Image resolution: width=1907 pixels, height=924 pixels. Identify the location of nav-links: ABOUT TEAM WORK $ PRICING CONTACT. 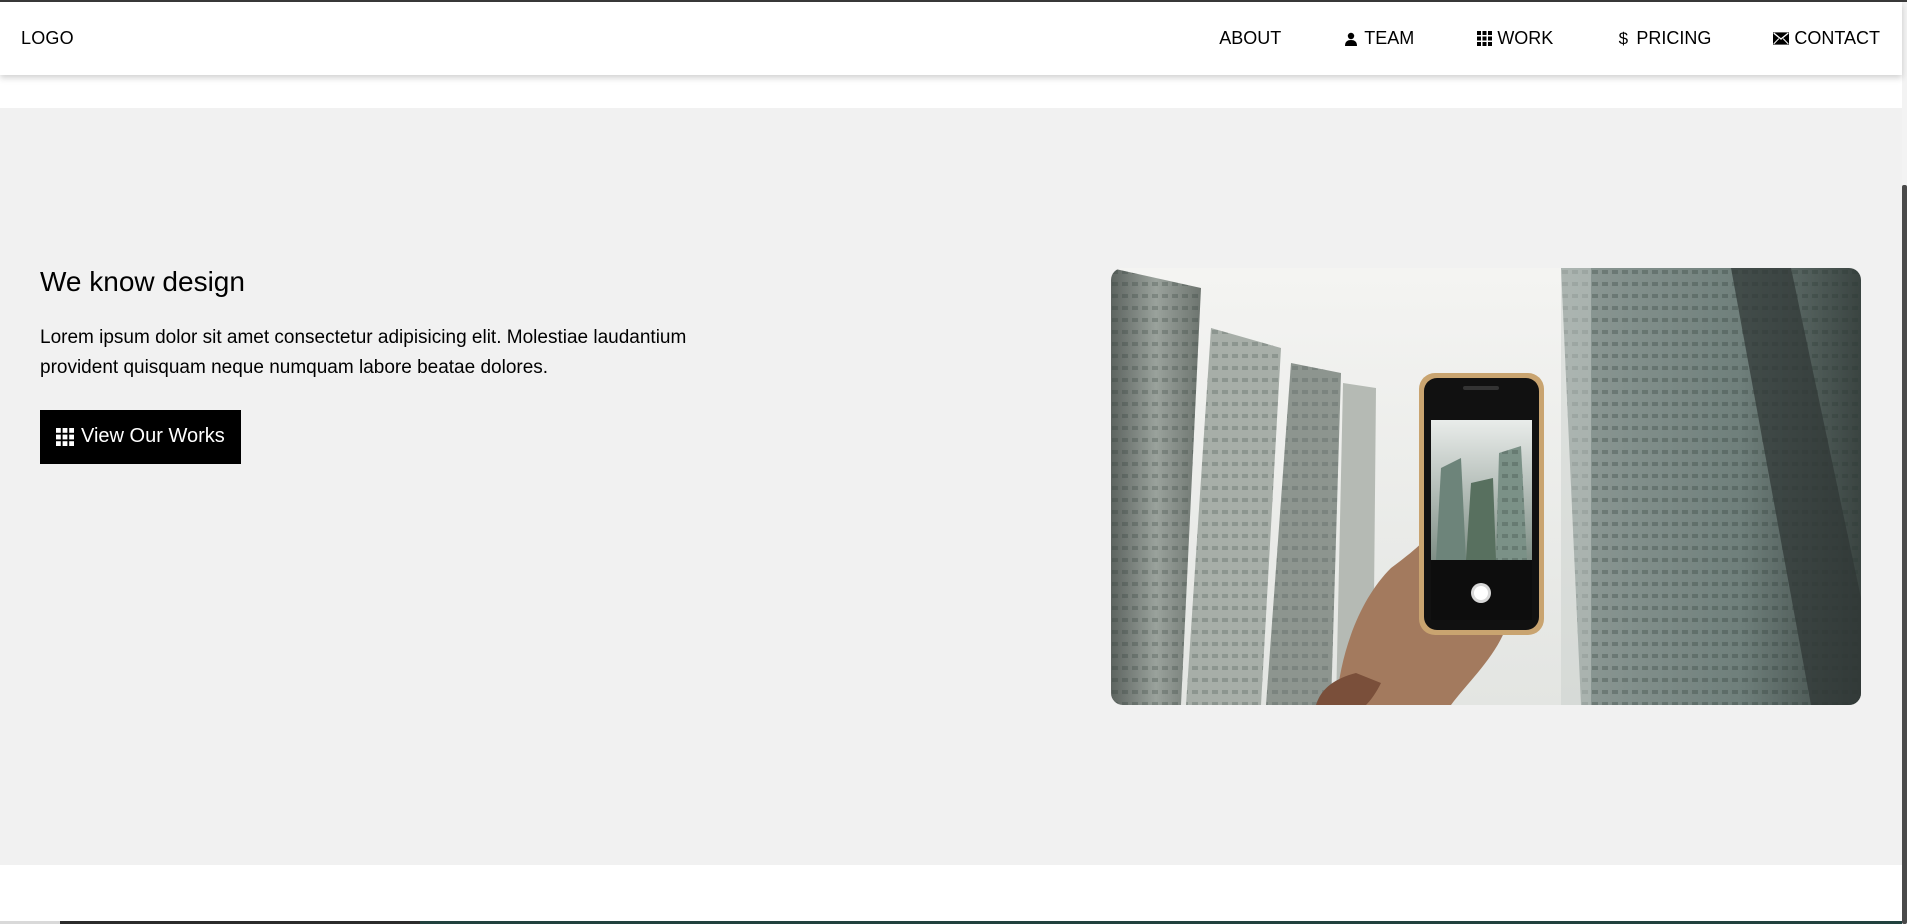
(1549, 38).